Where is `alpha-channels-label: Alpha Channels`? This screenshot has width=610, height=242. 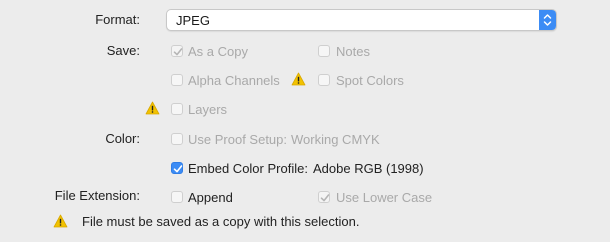
alpha-channels-label: Alpha Channels is located at coordinates (234, 80).